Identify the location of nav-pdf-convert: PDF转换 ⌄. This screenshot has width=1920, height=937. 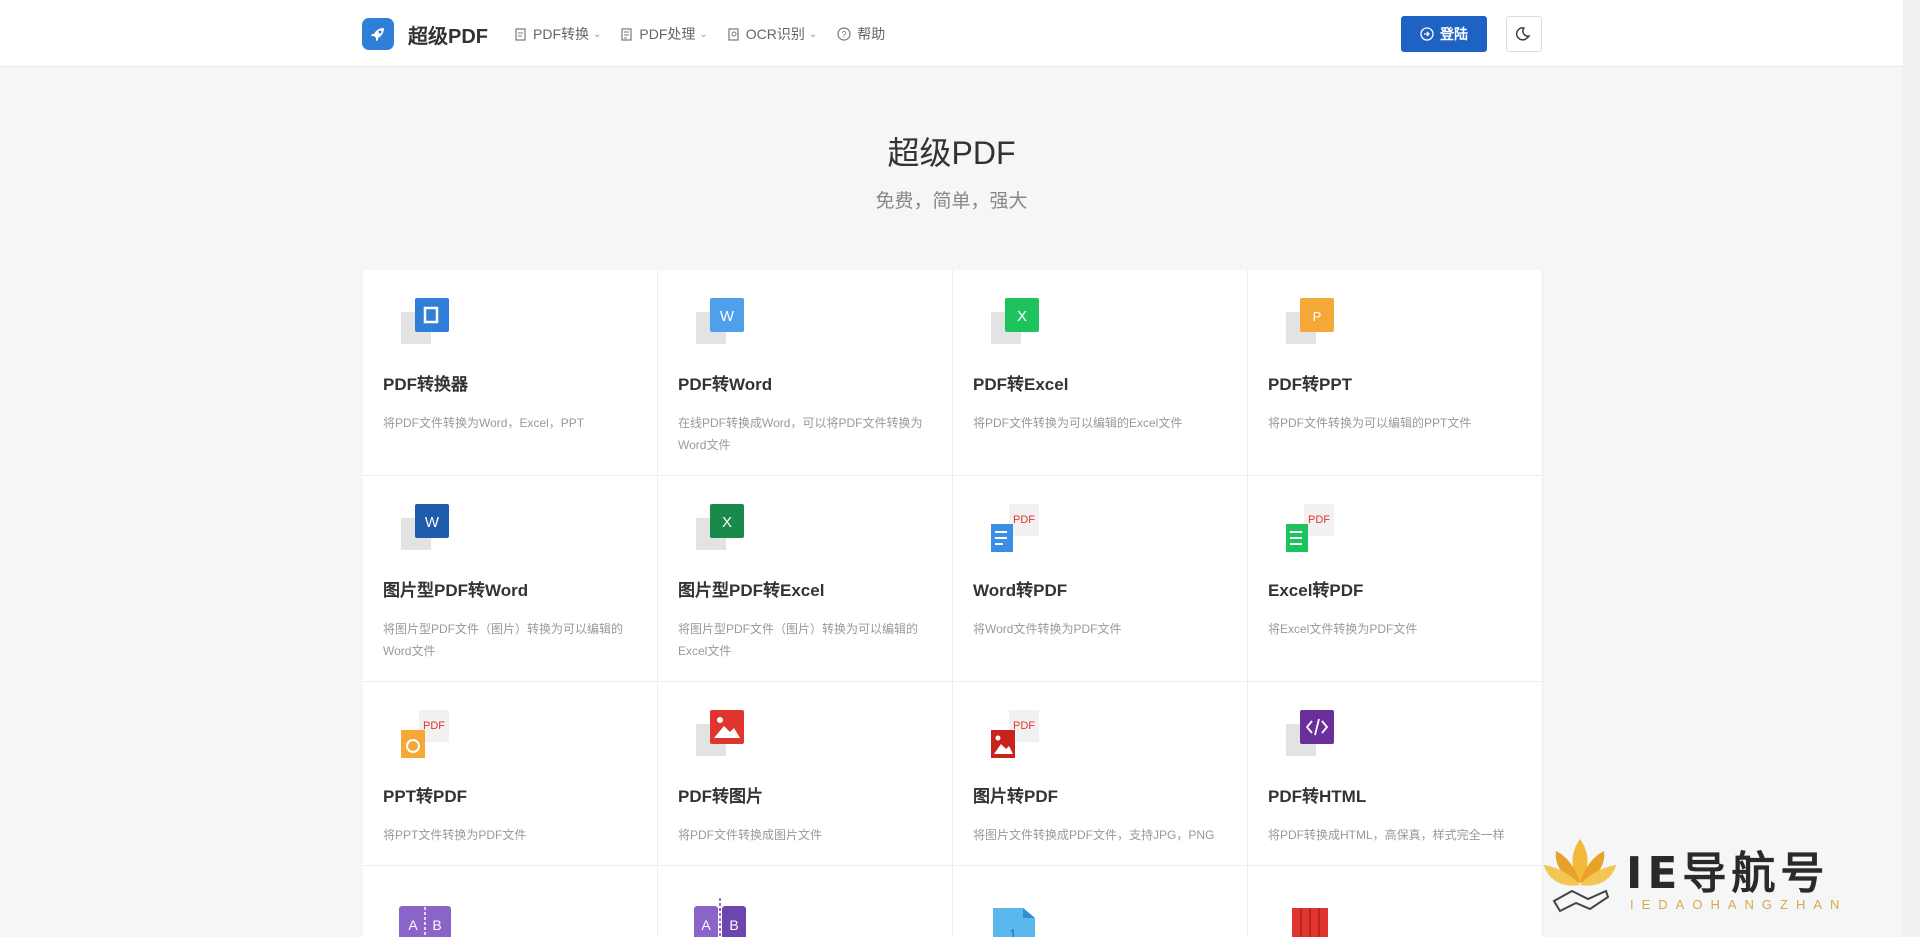
(558, 34).